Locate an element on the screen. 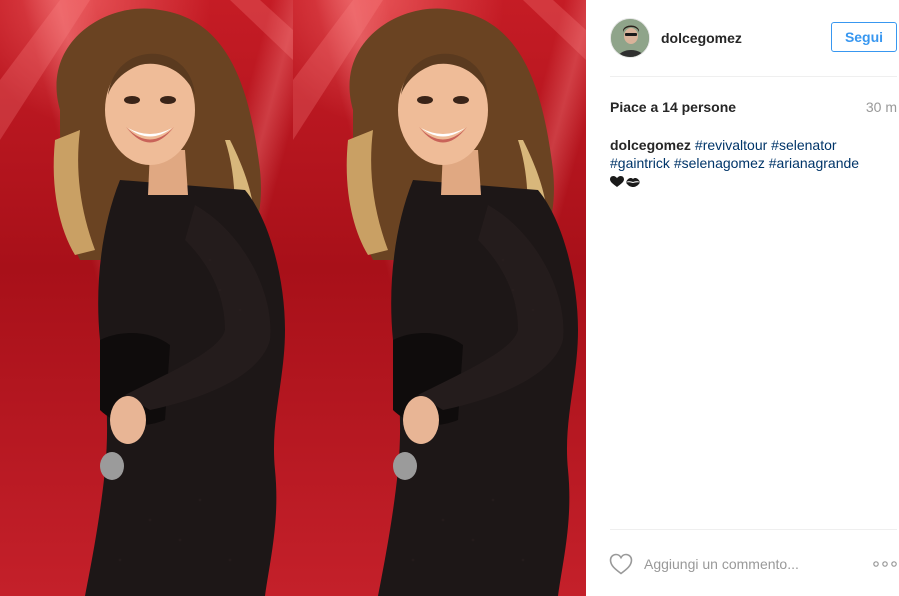 This screenshot has width=899, height=596. more-dots-icon is located at coordinates (885, 564).